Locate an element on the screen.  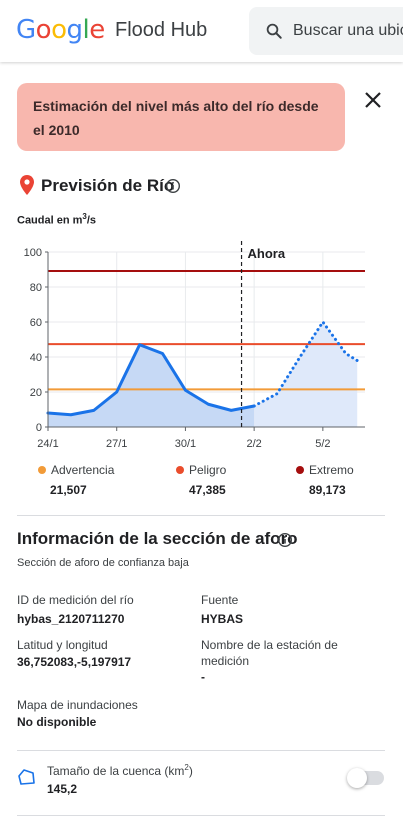
forecast-area is located at coordinates (306, 374).